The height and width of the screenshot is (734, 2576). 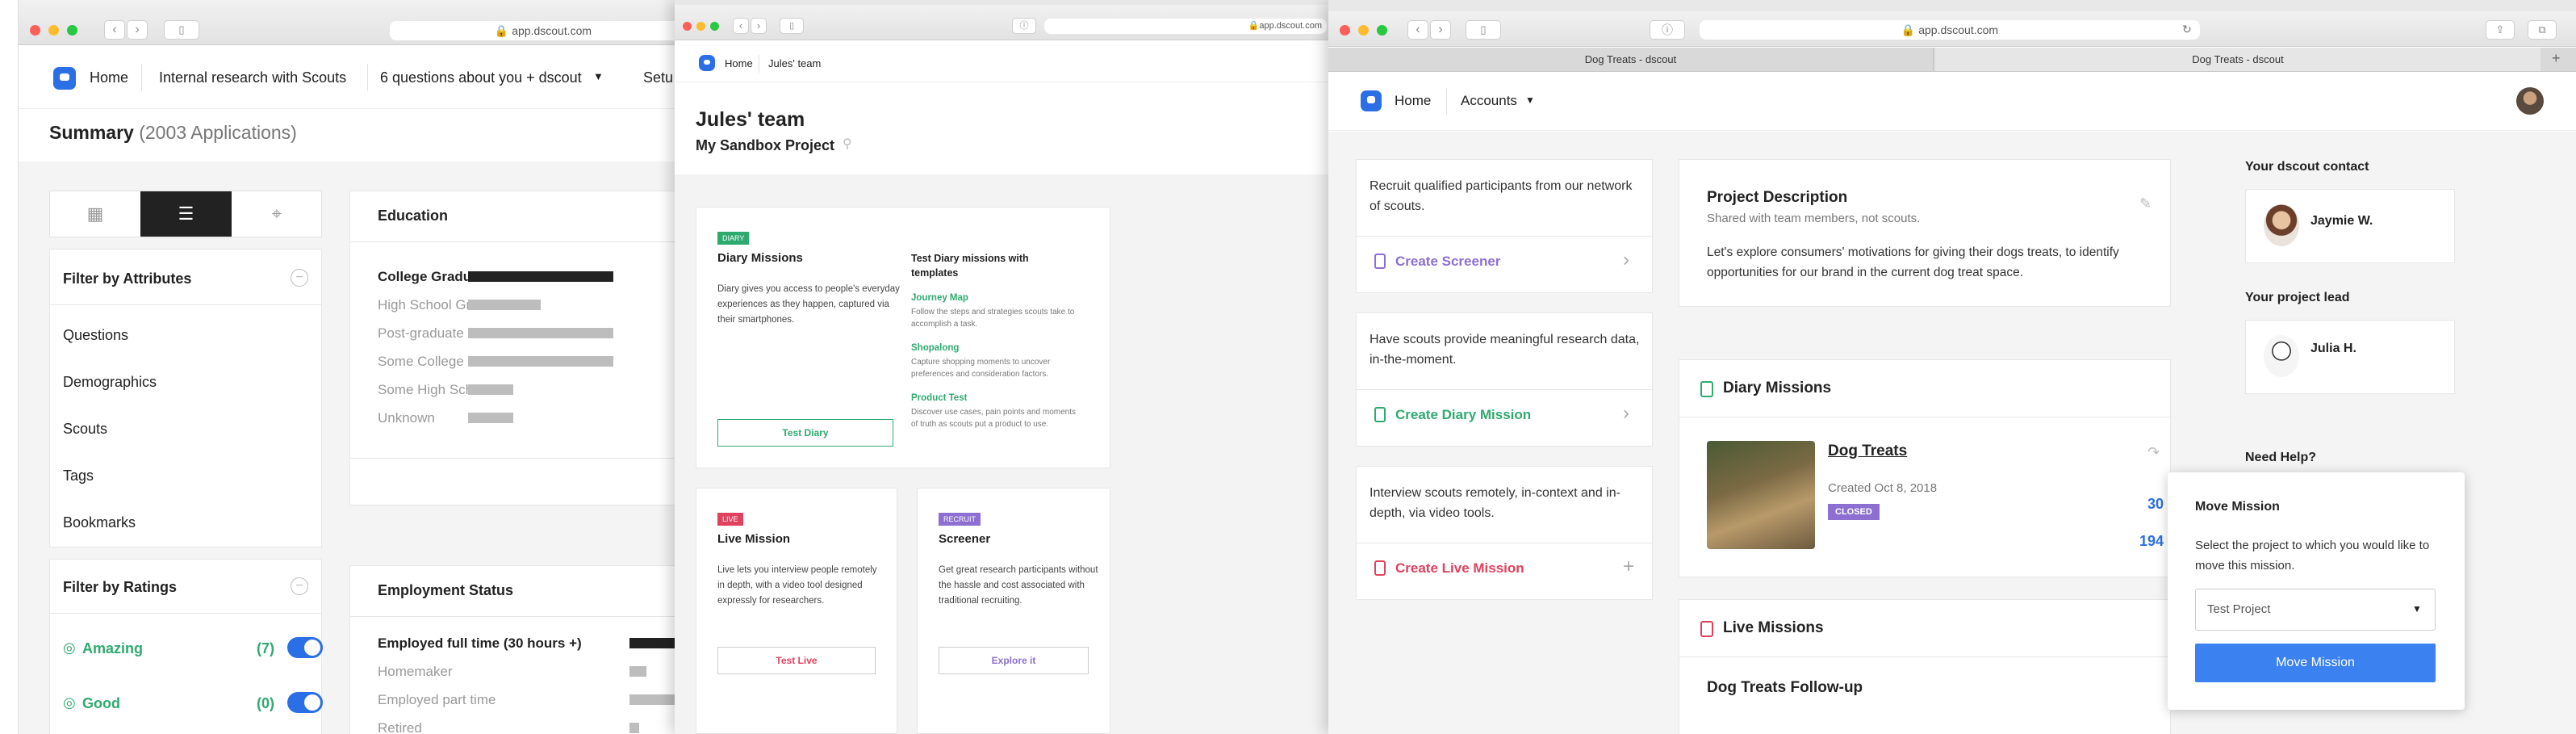 I want to click on browser-toolbar: ‹ › ▯ ⓘ 🔒 app.dscout.com ↻ ⇪ ⧉, so click(x=1952, y=23).